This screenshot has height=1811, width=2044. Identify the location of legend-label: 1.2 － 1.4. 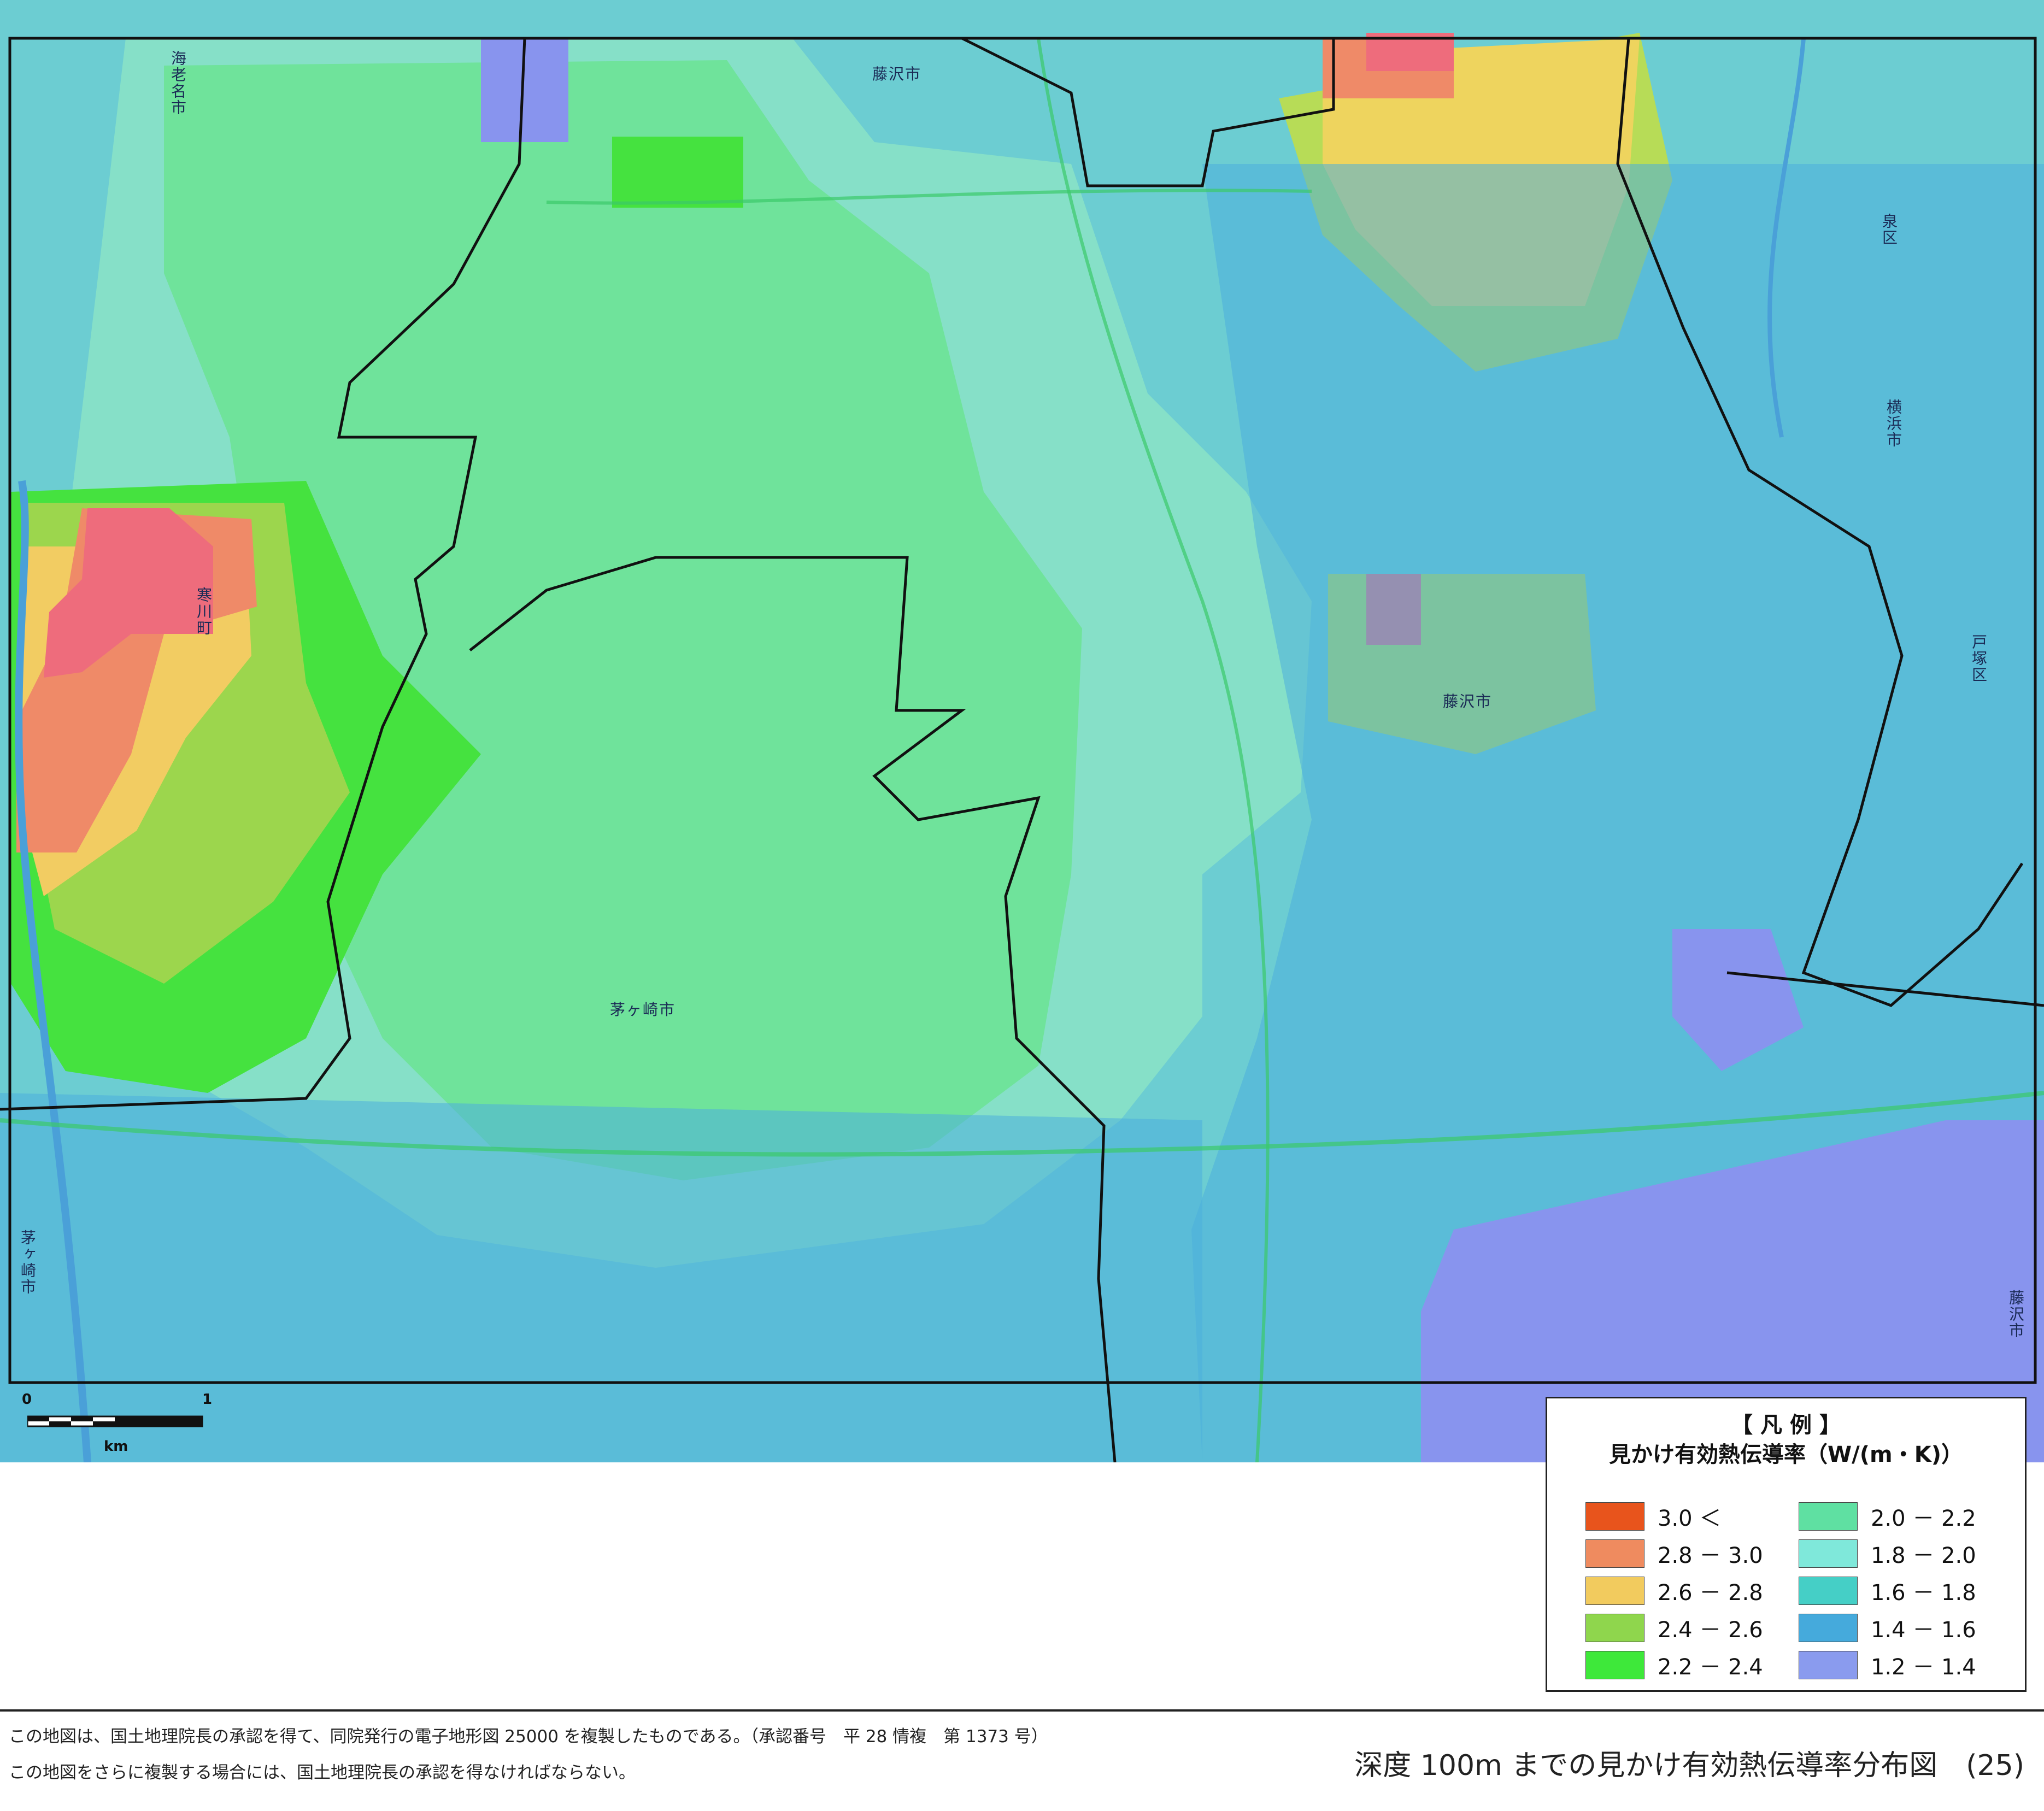
(1923, 1667).